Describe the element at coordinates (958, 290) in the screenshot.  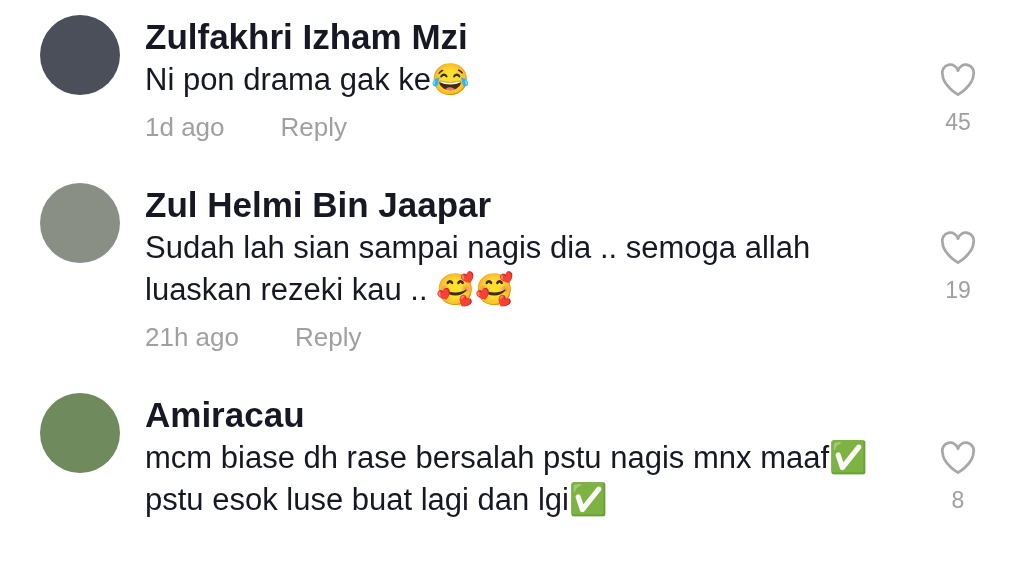
I see `like-count: 19` at that location.